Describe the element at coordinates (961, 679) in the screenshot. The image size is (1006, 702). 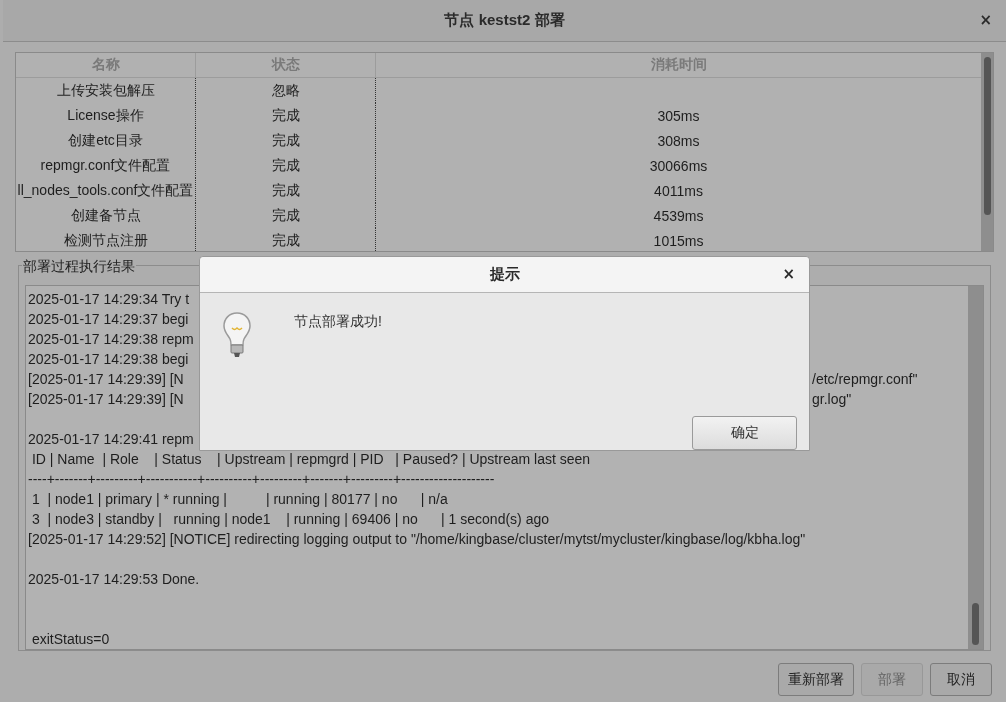
I see `dialog-button: 取消` at that location.